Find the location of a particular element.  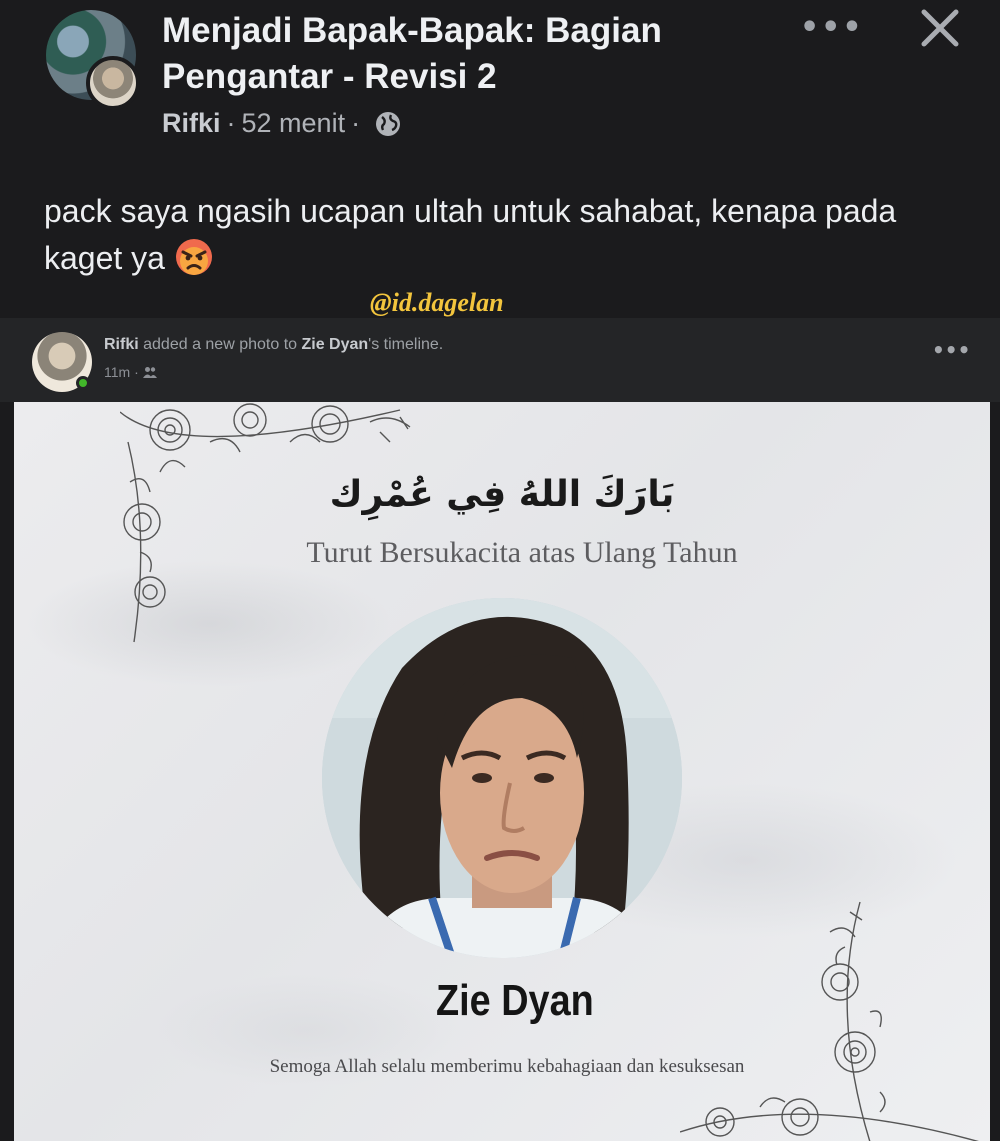

embedded-author-avatar is located at coordinates (62, 362).